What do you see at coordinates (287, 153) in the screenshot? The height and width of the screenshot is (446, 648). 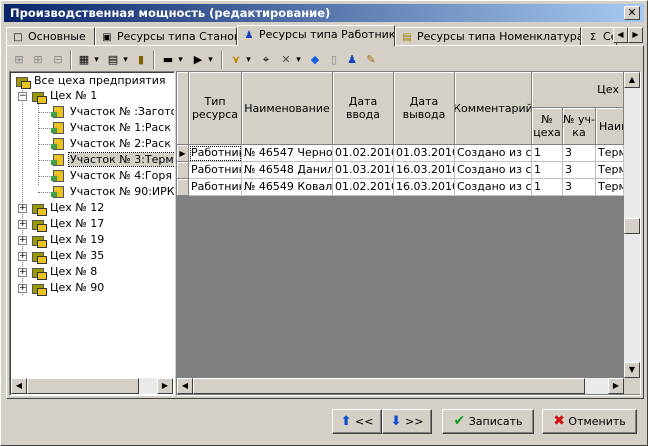 I see `cell-name: № 46547 Чернов` at bounding box center [287, 153].